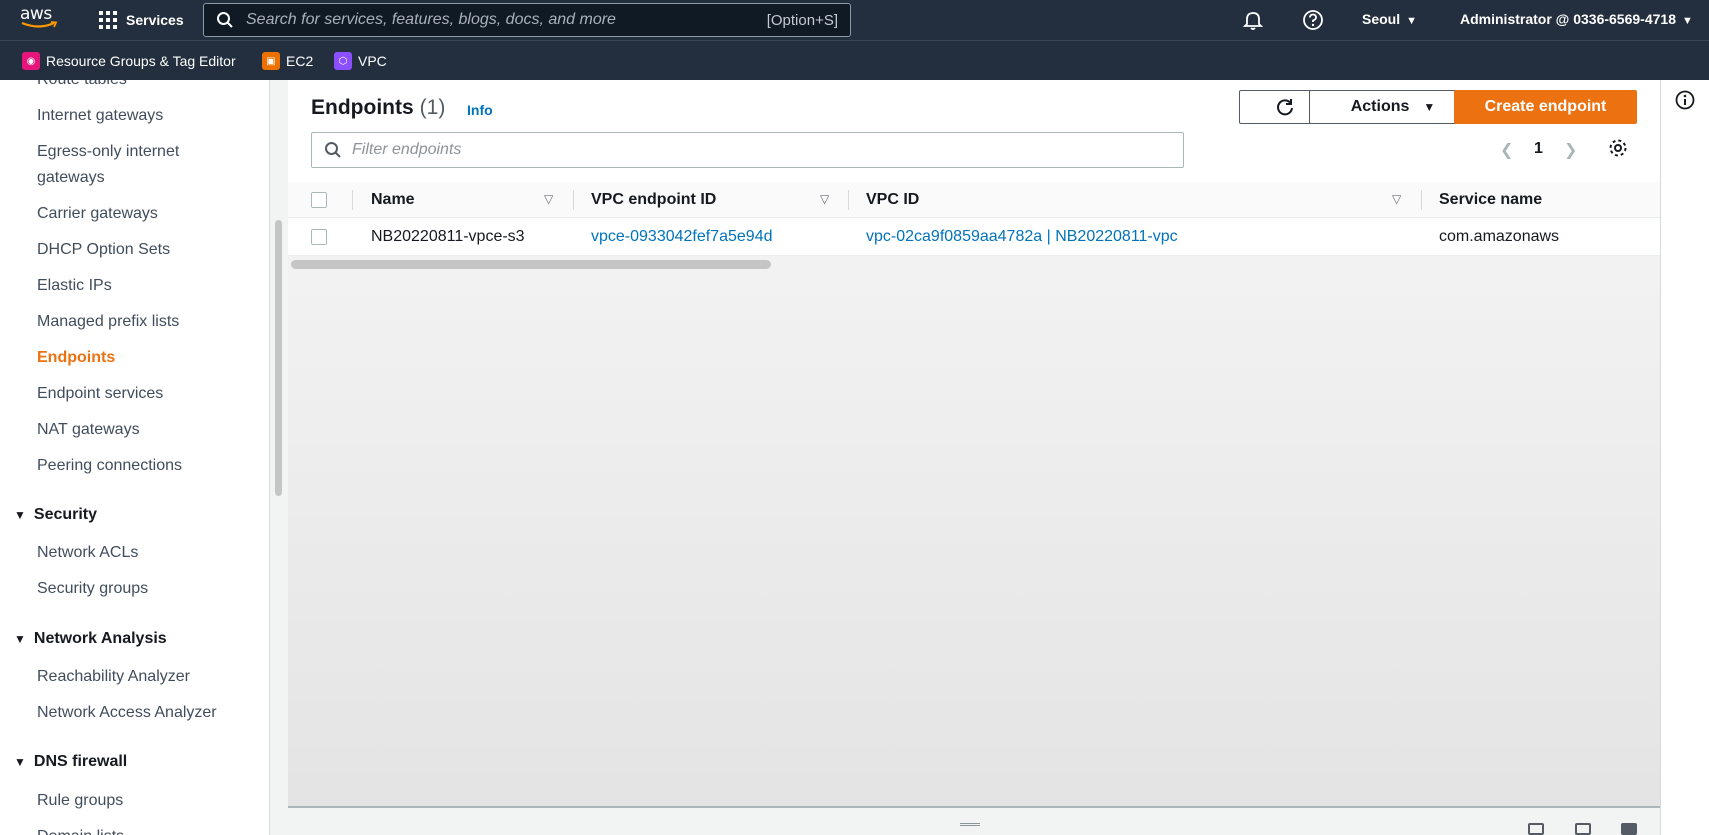  I want to click on sidebar-item-rule-groups: Rule groups, so click(137, 801).